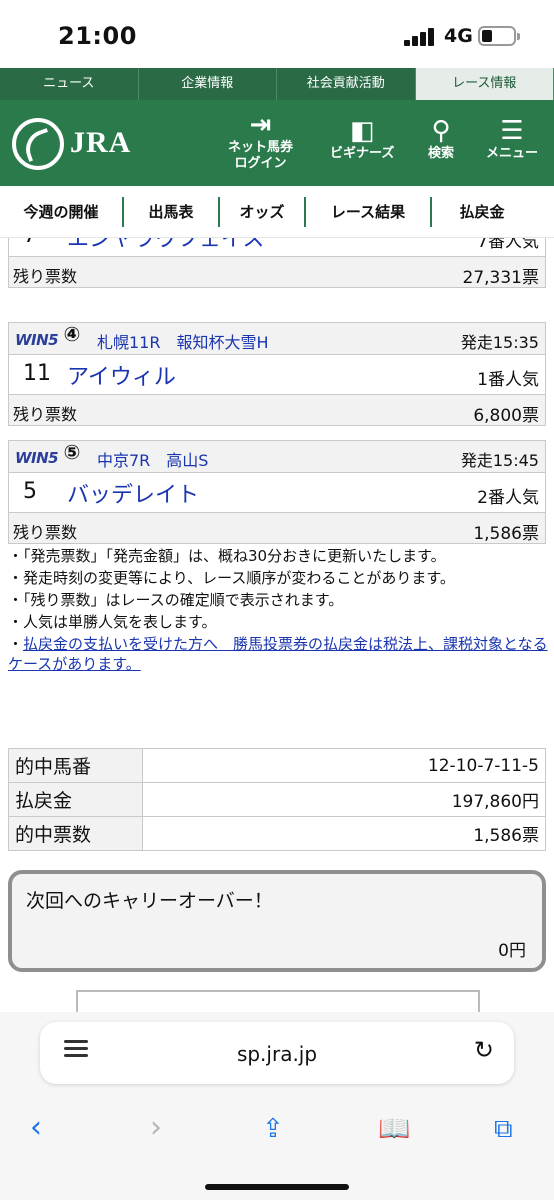  Describe the element at coordinates (421, 37) in the screenshot. I see `signal-icon` at that location.